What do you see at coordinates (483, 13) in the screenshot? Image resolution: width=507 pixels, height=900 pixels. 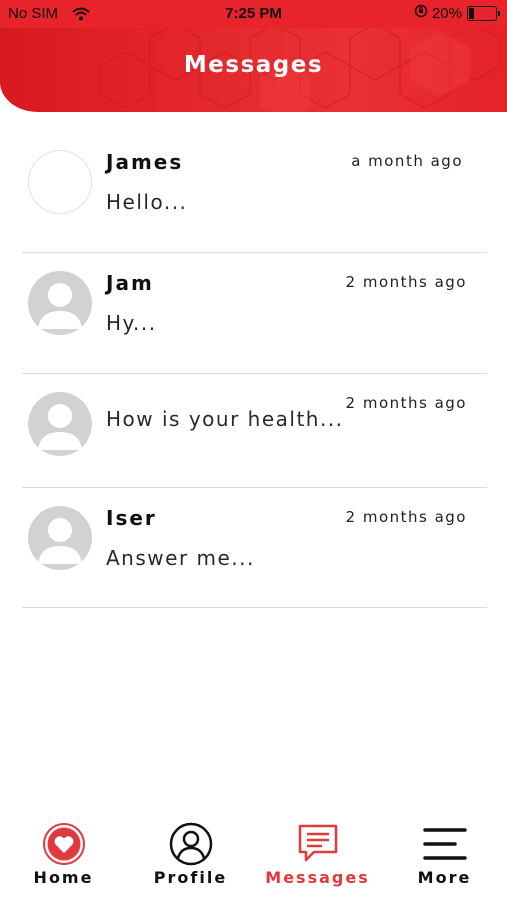 I see `battery-icon` at bounding box center [483, 13].